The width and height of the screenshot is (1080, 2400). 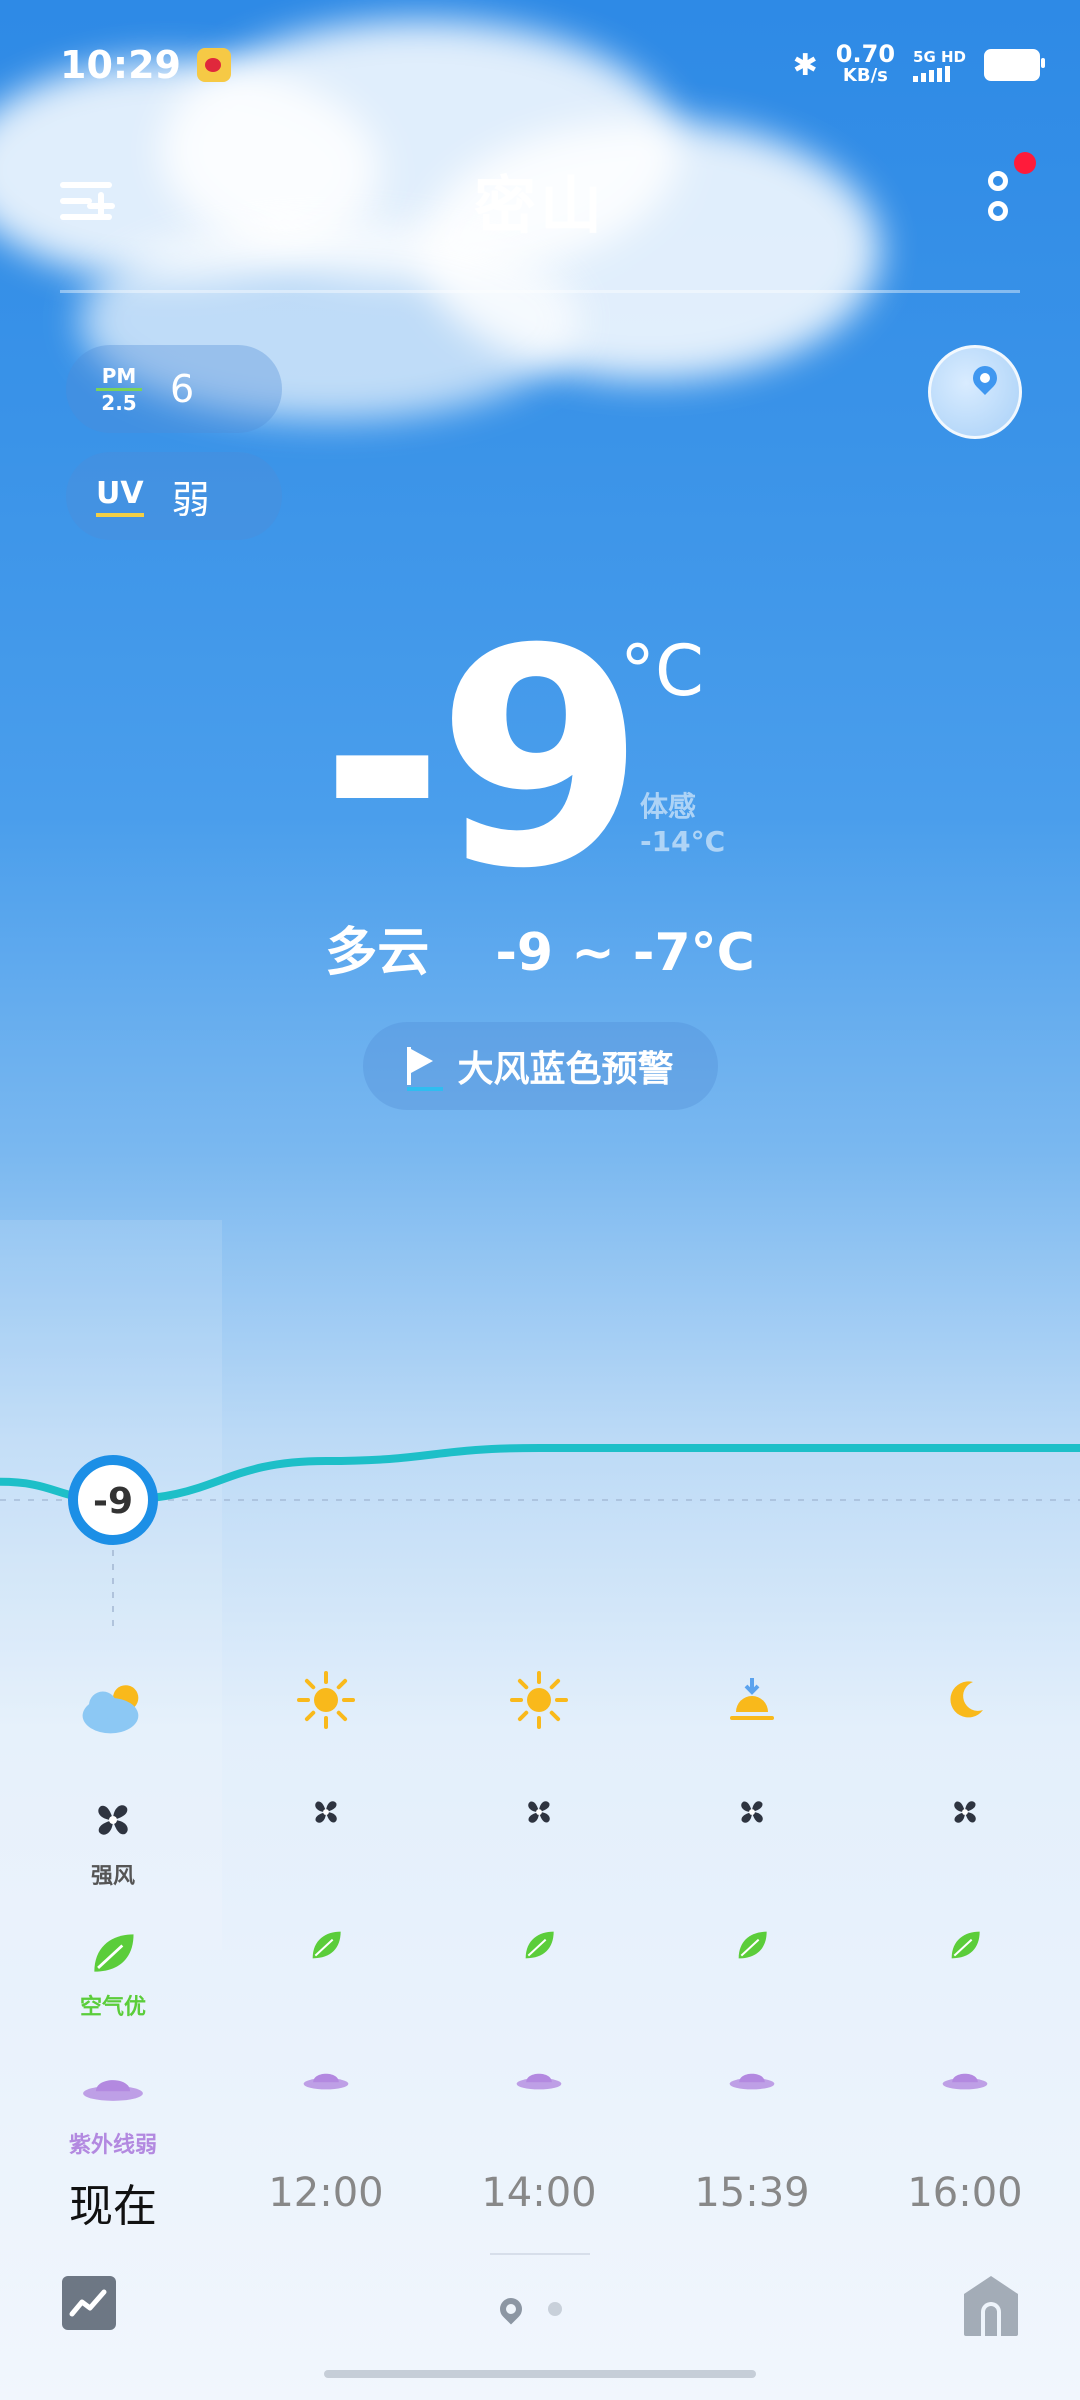 I want to click on header: 密山, so click(x=540, y=200).